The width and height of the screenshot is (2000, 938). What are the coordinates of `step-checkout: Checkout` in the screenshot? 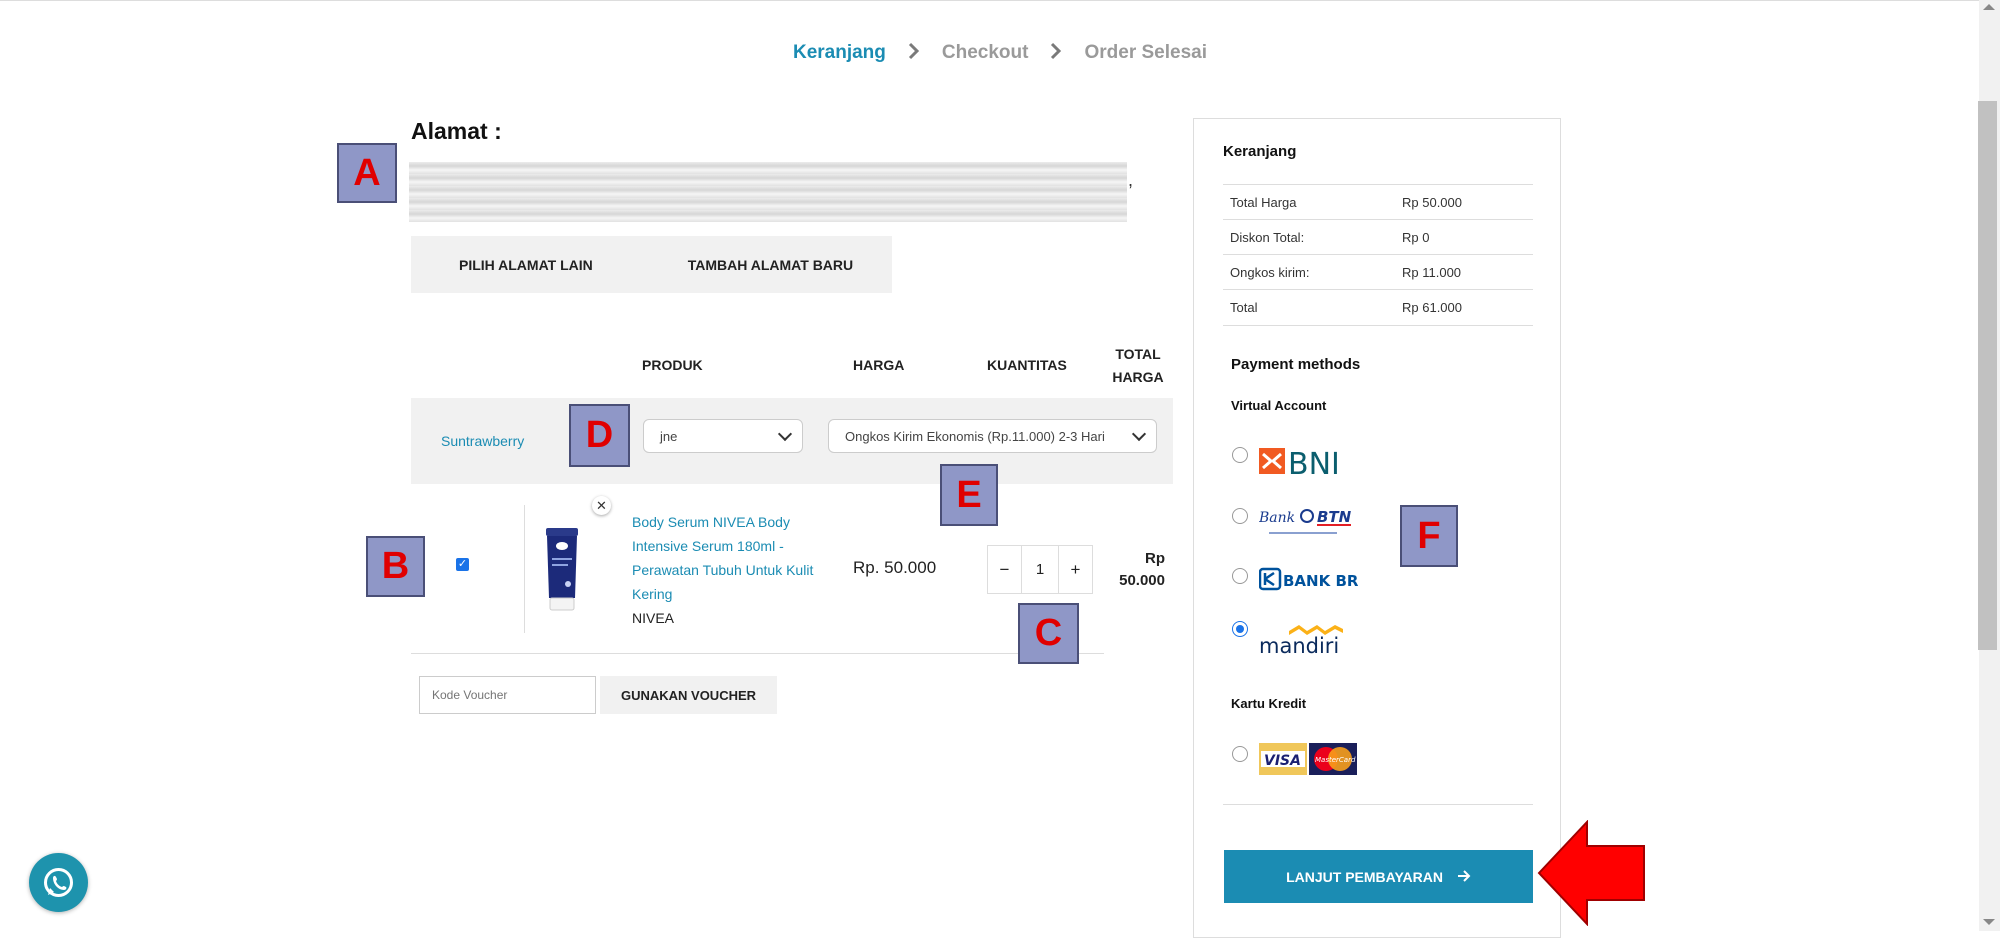 It's located at (985, 52).